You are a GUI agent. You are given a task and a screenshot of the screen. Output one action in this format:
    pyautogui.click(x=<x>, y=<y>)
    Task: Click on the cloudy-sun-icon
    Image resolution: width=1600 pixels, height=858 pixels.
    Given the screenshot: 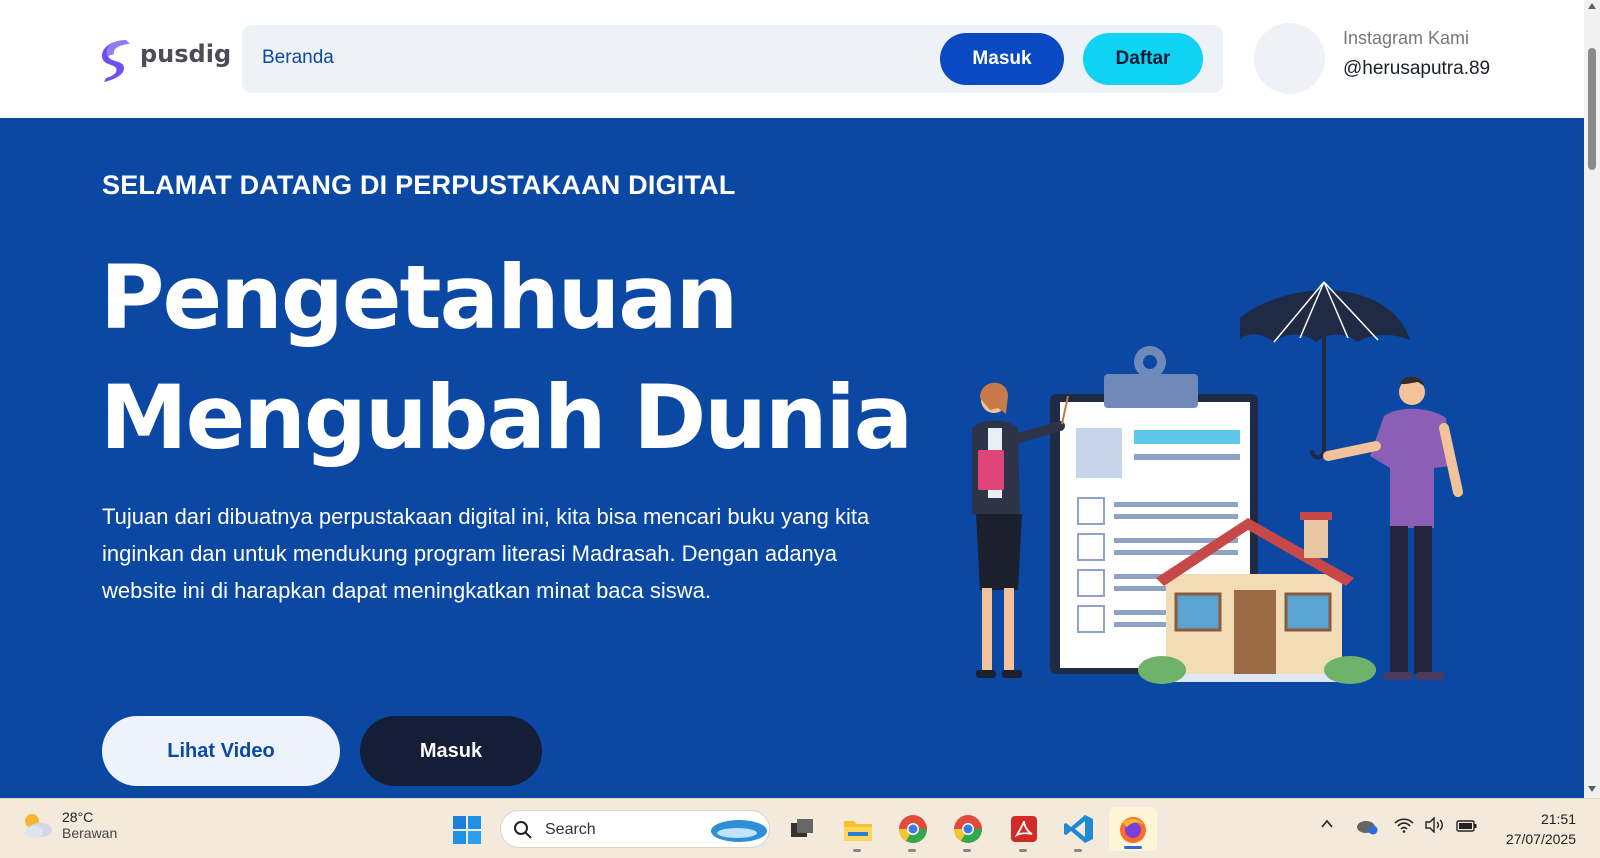 What is the action you would take?
    pyautogui.click(x=38, y=826)
    